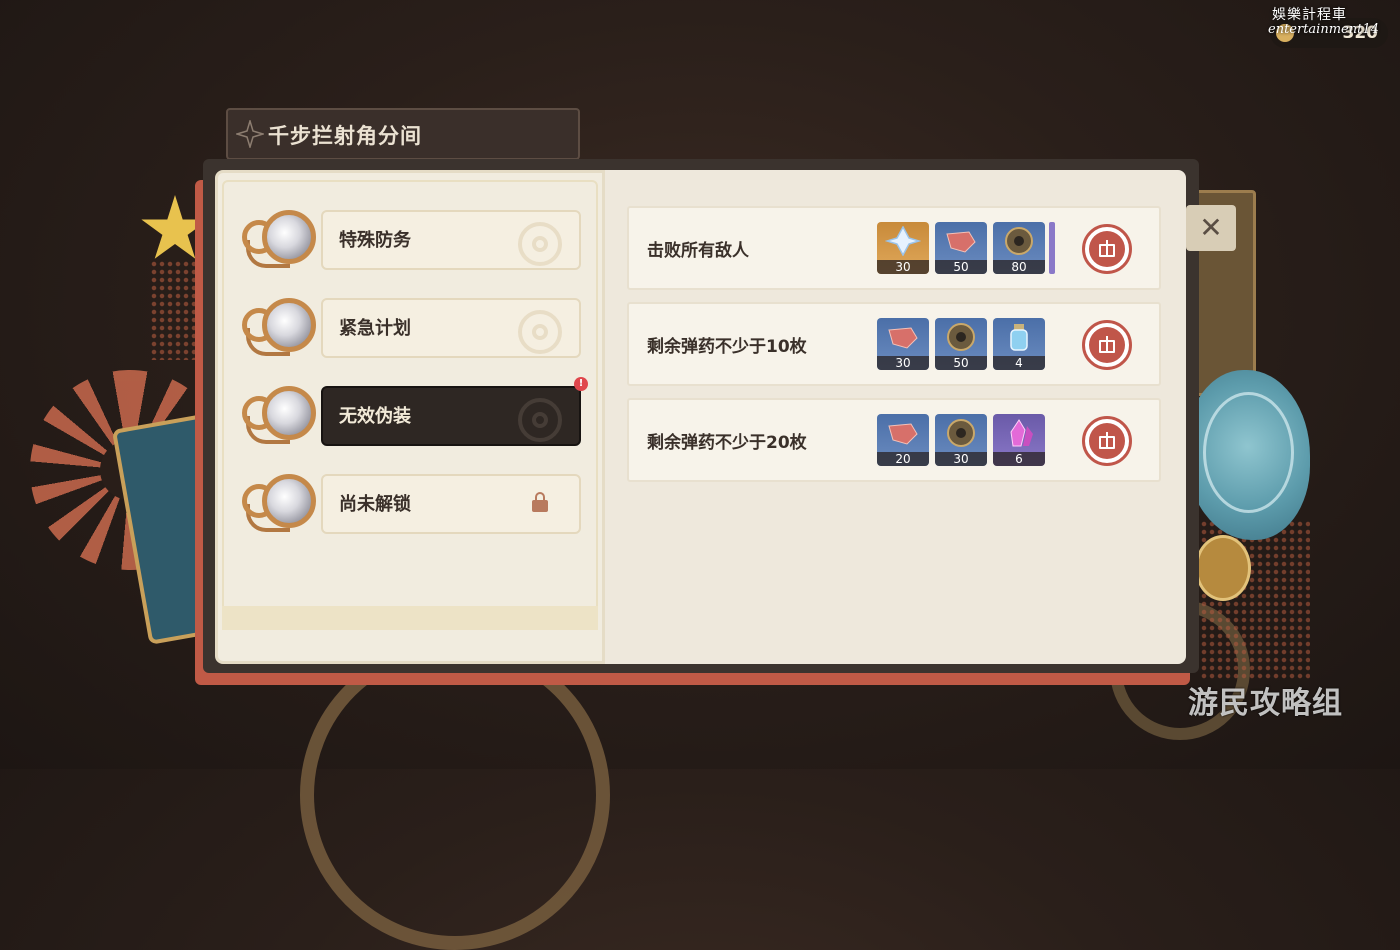 This screenshot has height=950, width=1400. I want to click on level-label: 紧急计划, so click(375, 328).